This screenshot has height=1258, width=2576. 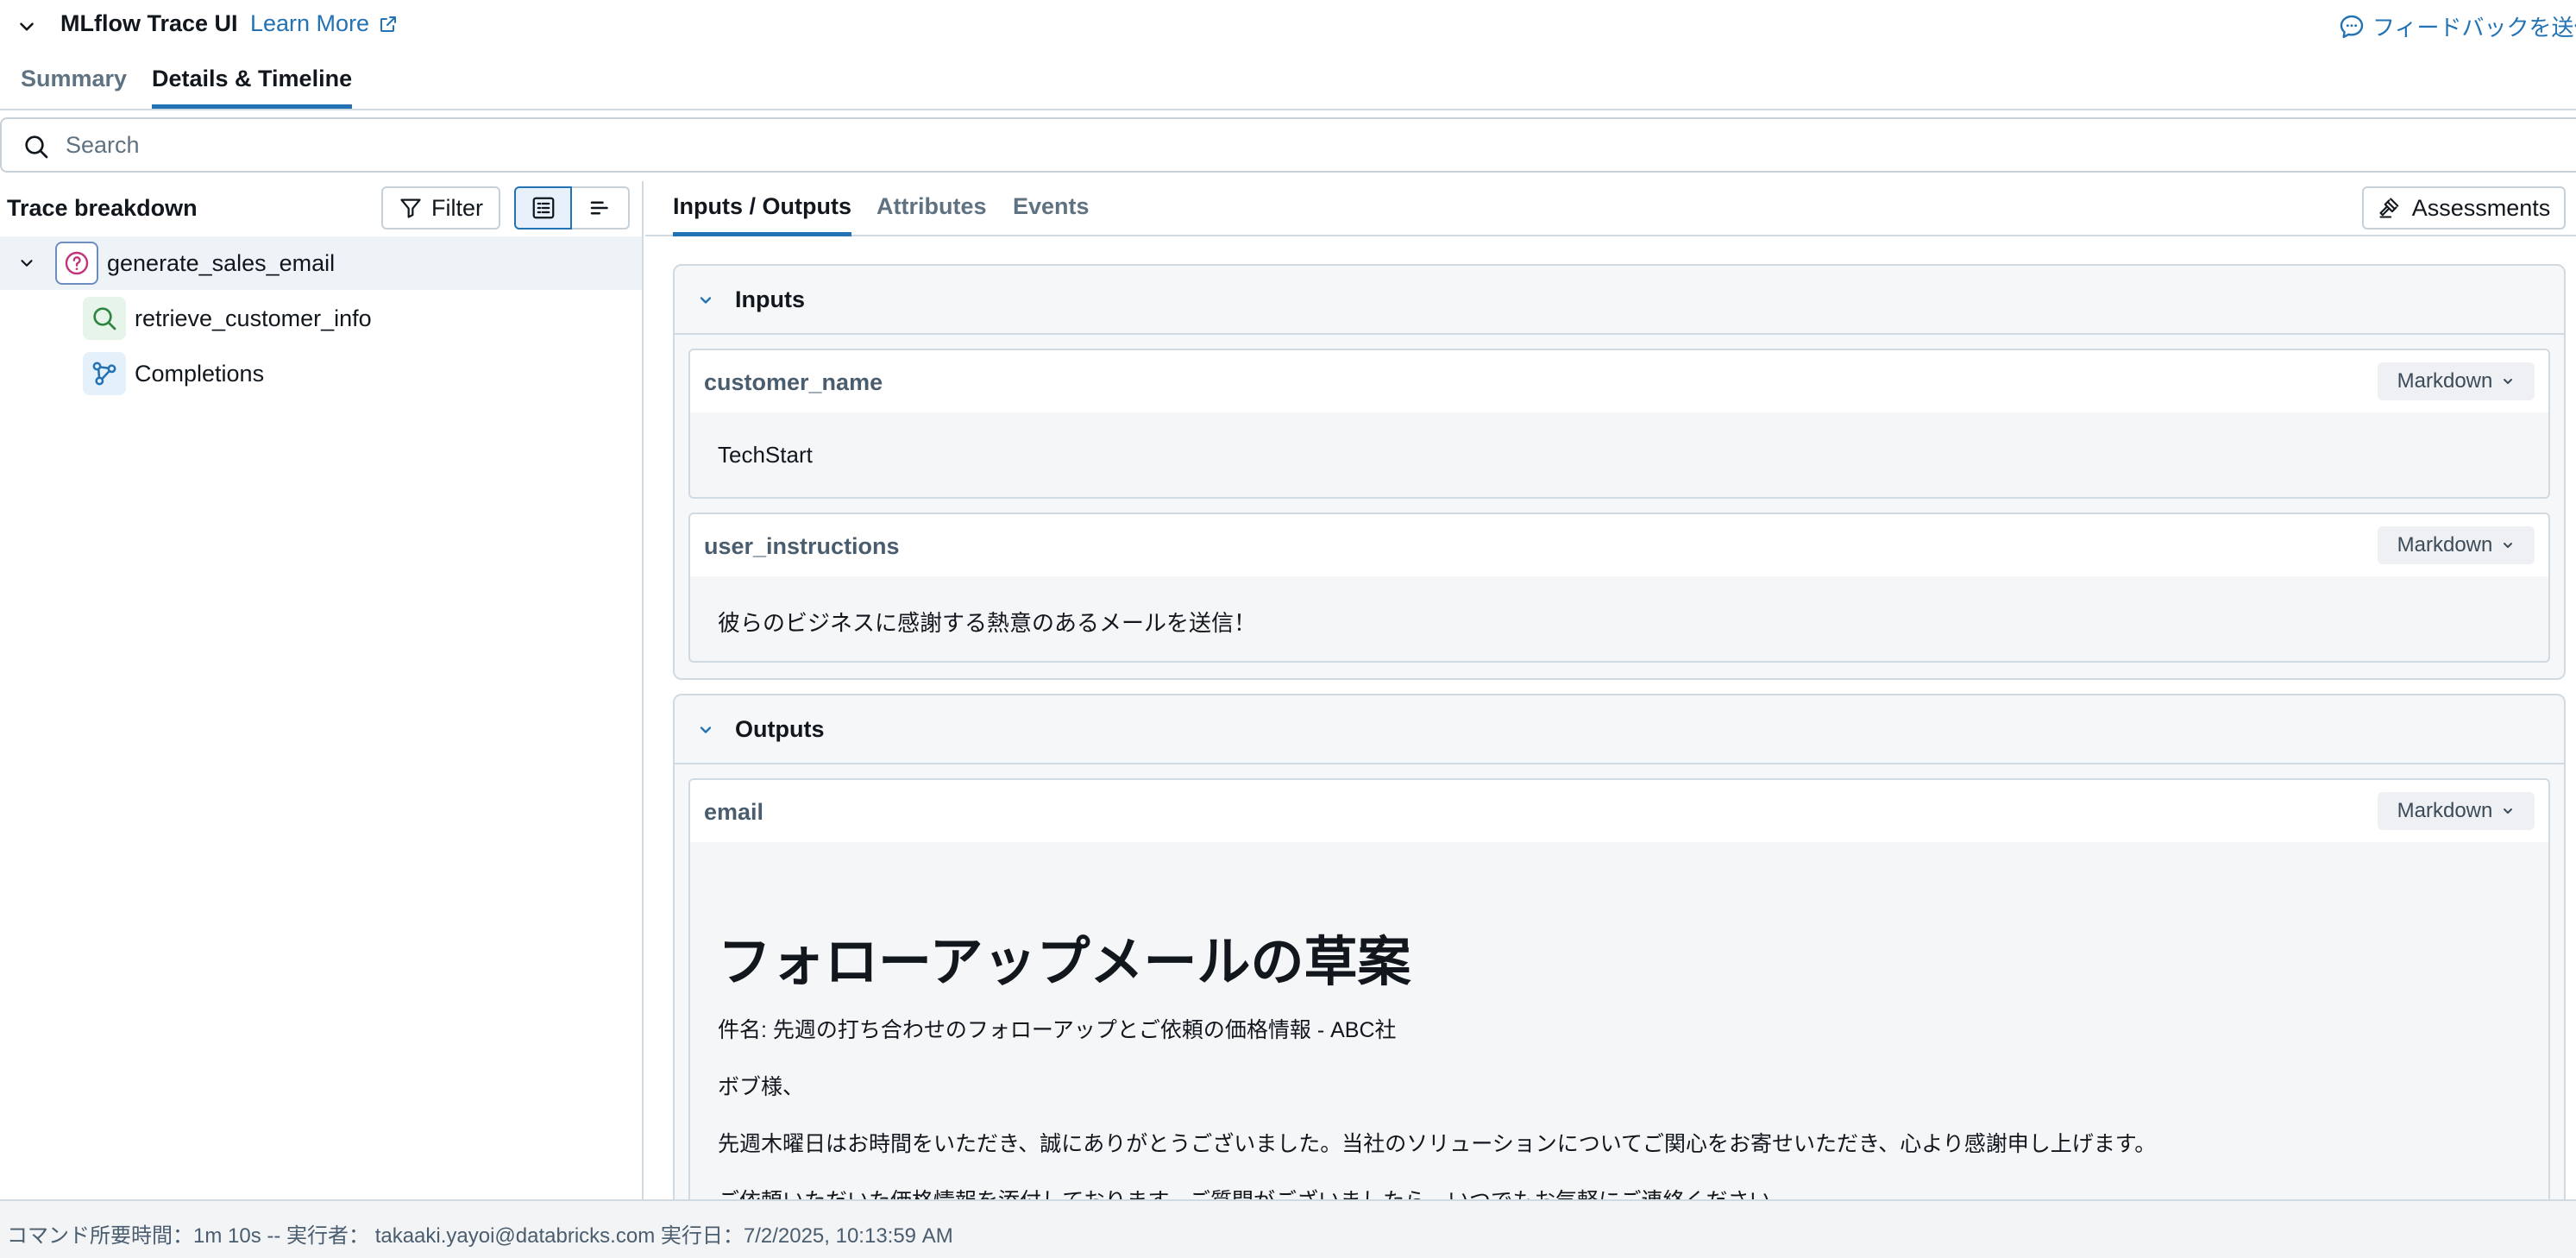 I want to click on tab-attributes: Attributes, so click(x=931, y=212).